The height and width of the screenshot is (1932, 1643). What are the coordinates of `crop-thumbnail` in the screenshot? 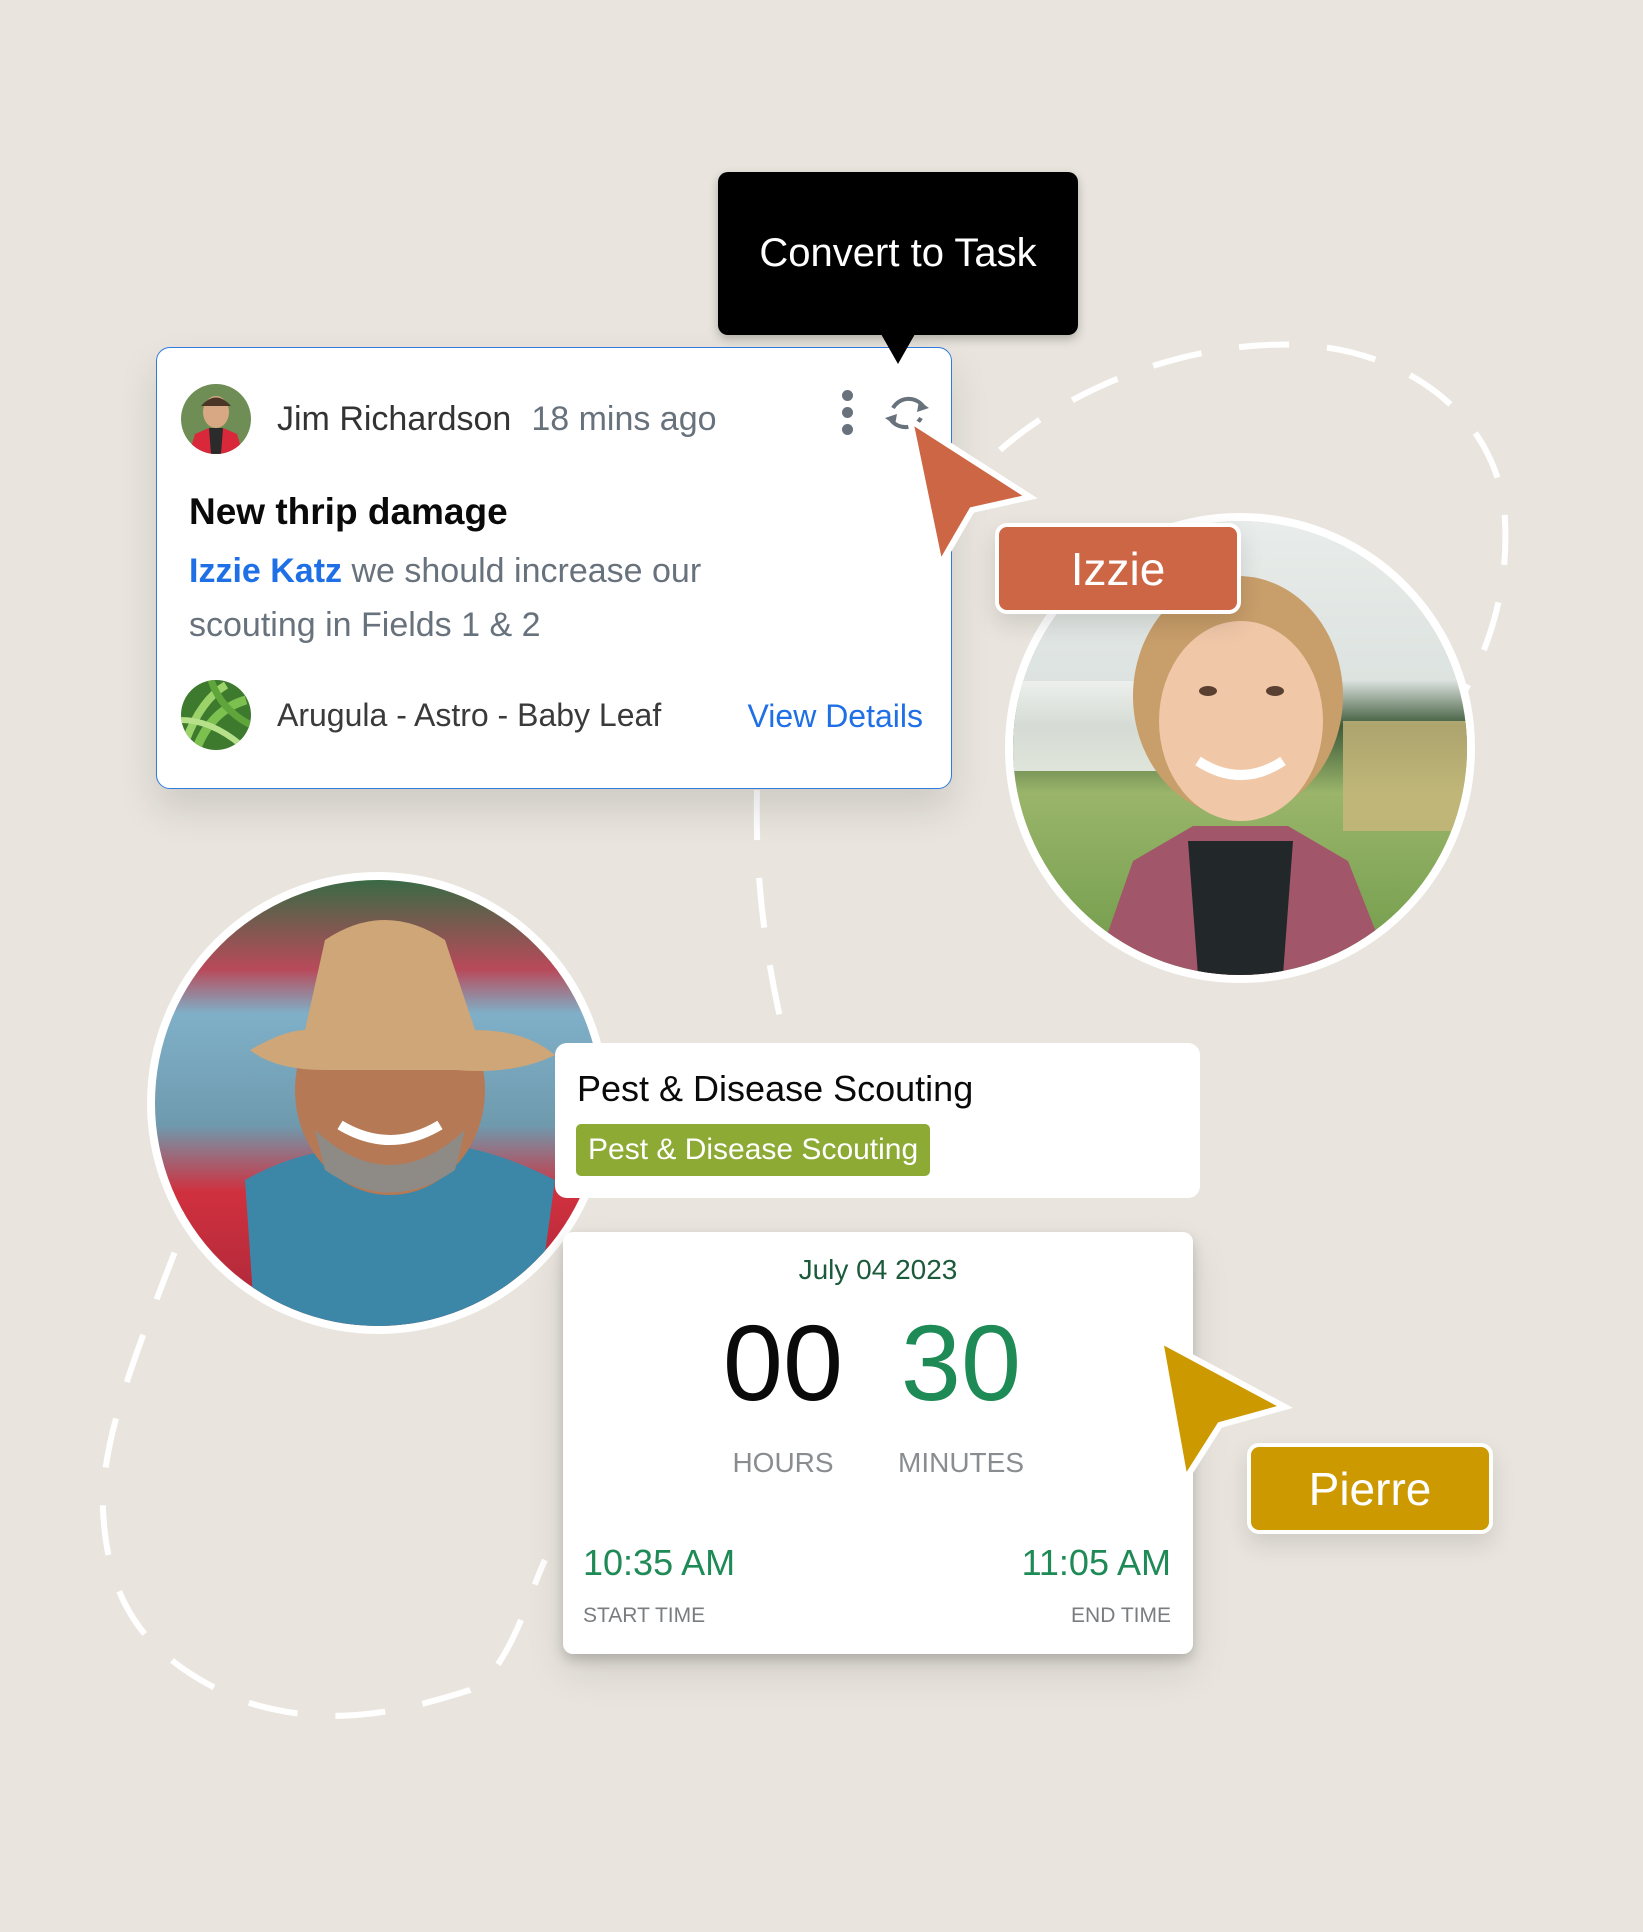 It's located at (216, 715).